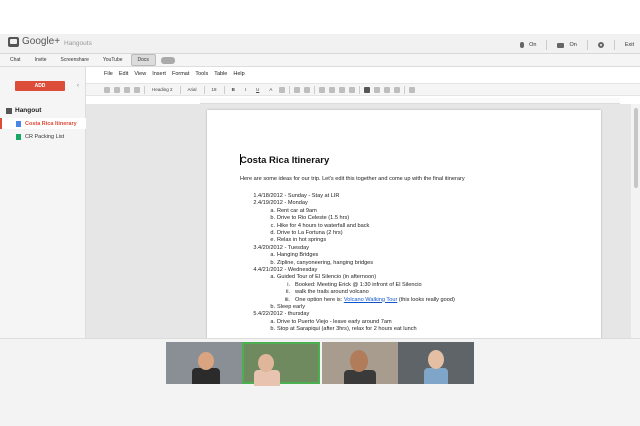 This screenshot has height=426, width=640. What do you see at coordinates (15, 60) in the screenshot?
I see `tab-chat: Chat` at bounding box center [15, 60].